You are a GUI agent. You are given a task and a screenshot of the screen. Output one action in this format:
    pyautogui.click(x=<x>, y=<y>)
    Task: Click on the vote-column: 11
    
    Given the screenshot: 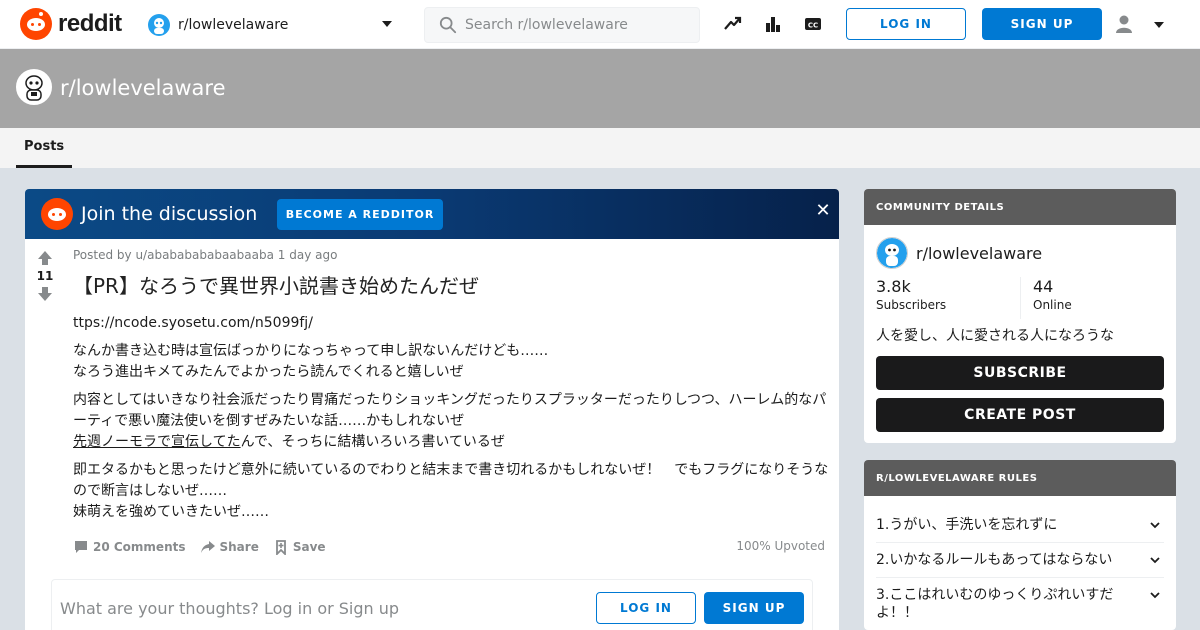 What is the action you would take?
    pyautogui.click(x=45, y=276)
    